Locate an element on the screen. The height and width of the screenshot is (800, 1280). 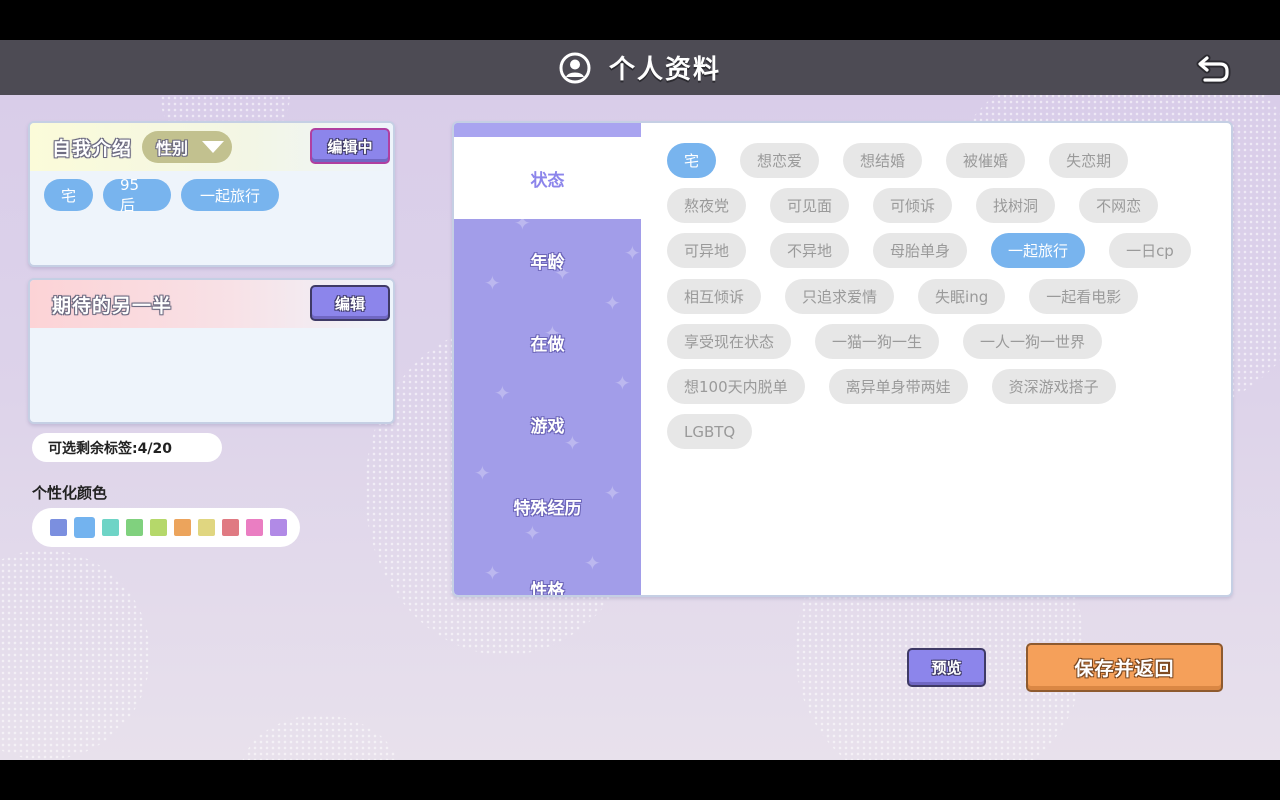
category-tab: 状态 is located at coordinates (547, 178).